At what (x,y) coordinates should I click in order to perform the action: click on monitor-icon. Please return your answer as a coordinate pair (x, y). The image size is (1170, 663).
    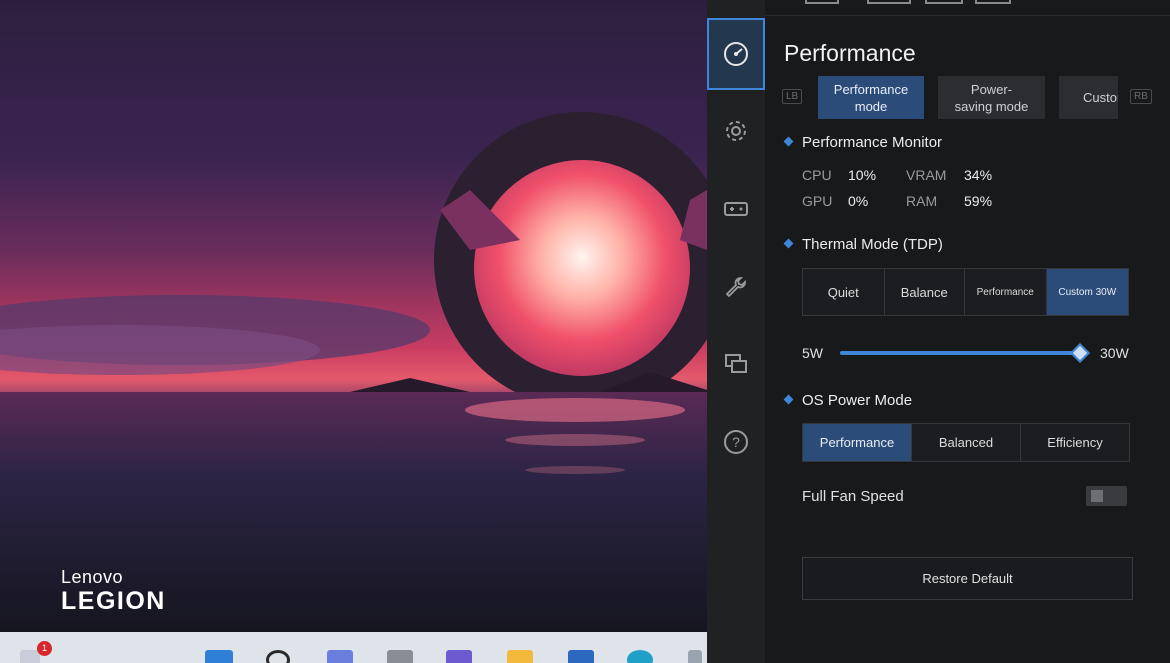
    Looking at the image, I should click on (736, 363).